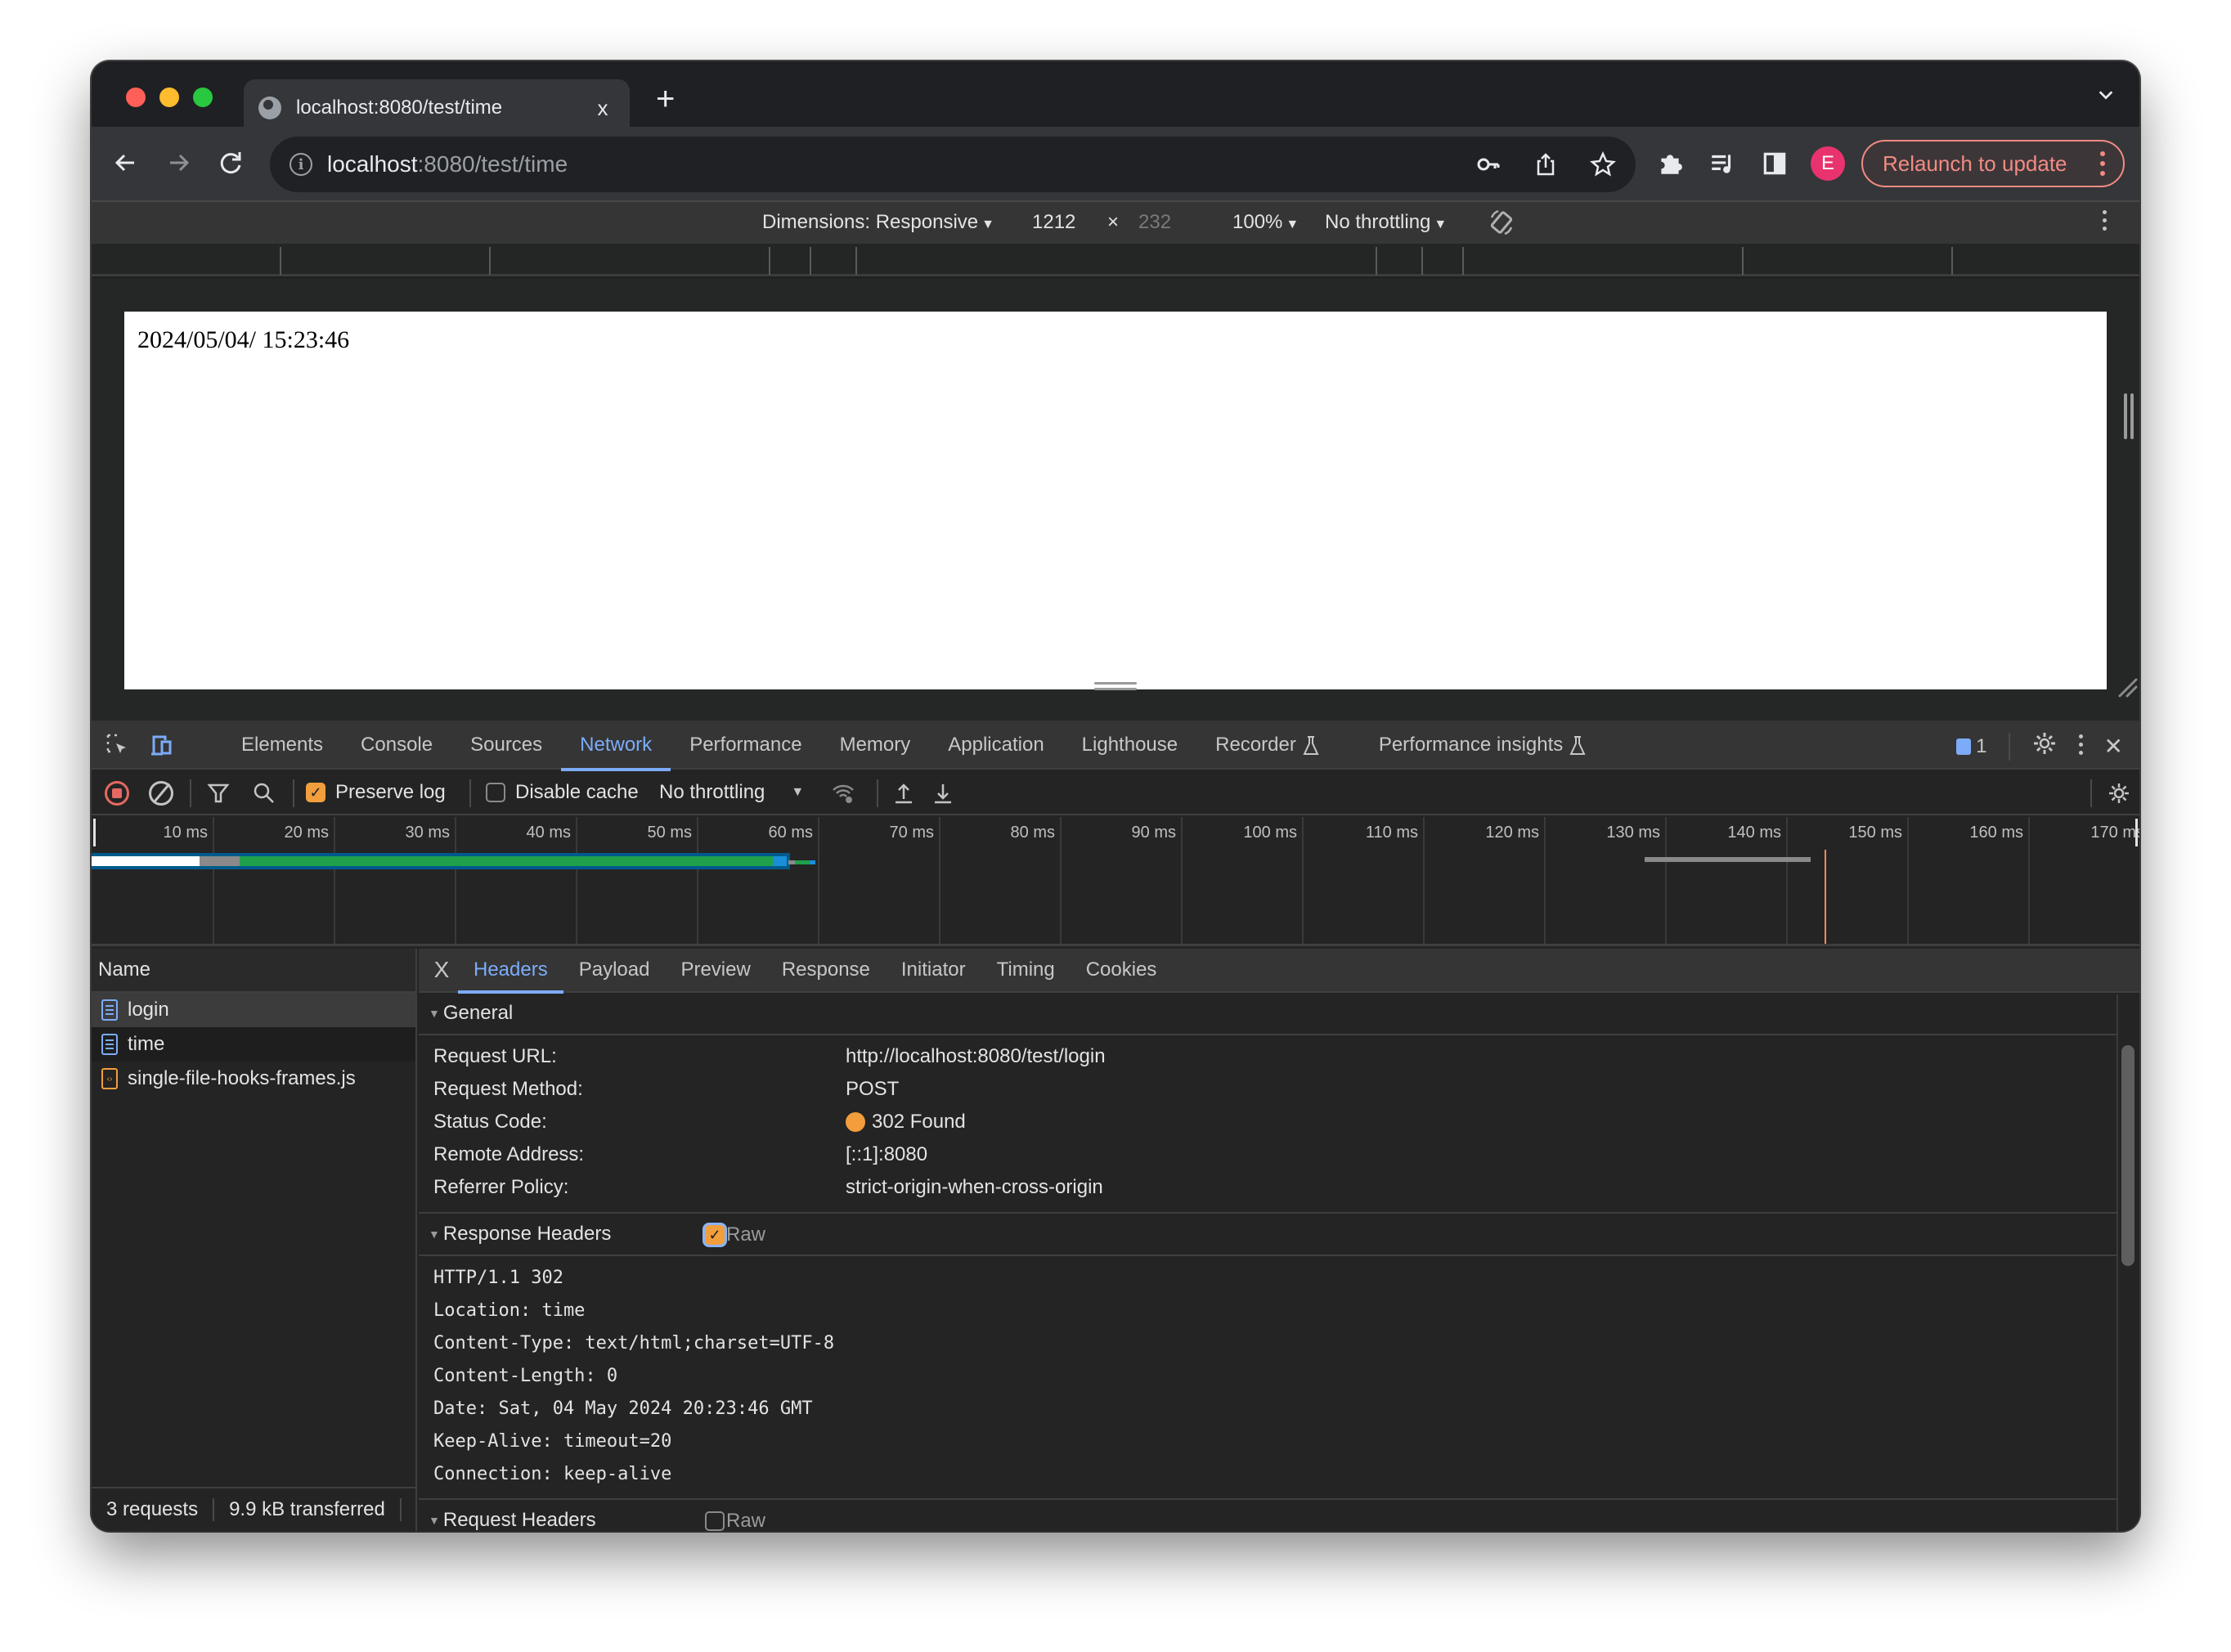  I want to click on network-conditions-icon, so click(843, 793).